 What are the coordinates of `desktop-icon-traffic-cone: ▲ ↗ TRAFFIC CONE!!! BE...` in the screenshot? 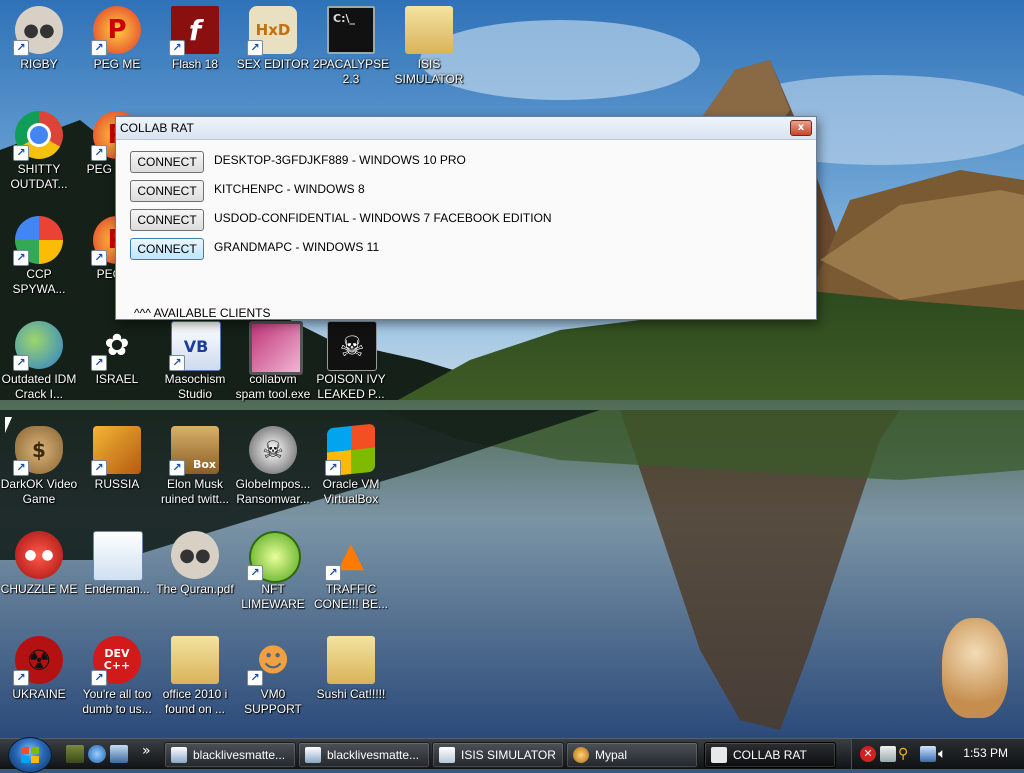 It's located at (351, 577).